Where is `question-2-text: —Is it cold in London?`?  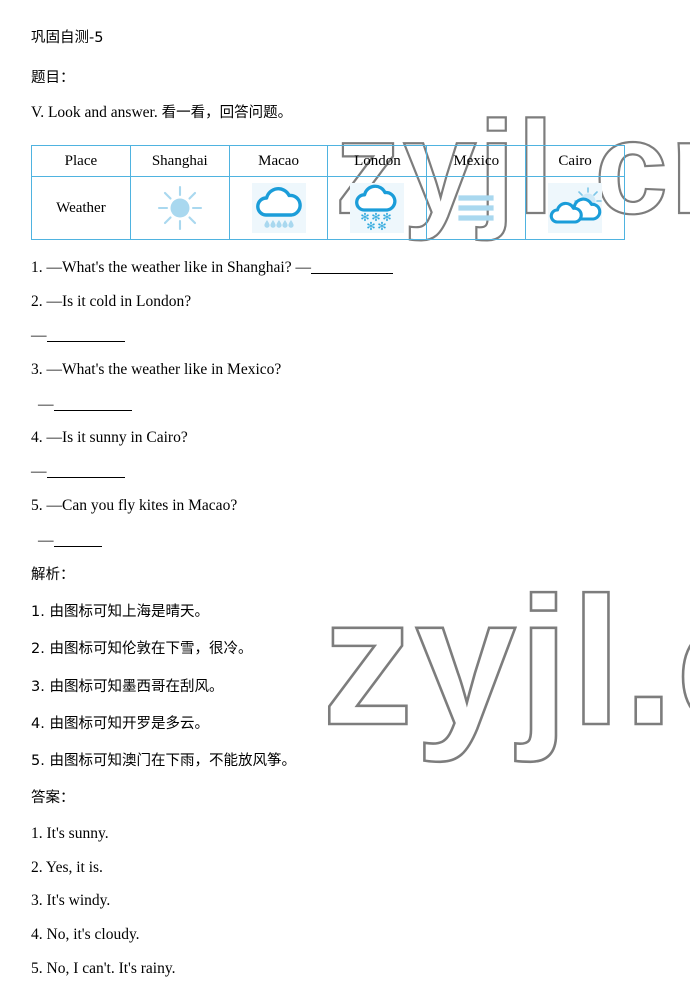
question-2-text: —Is it cold in London? is located at coordinates (119, 301).